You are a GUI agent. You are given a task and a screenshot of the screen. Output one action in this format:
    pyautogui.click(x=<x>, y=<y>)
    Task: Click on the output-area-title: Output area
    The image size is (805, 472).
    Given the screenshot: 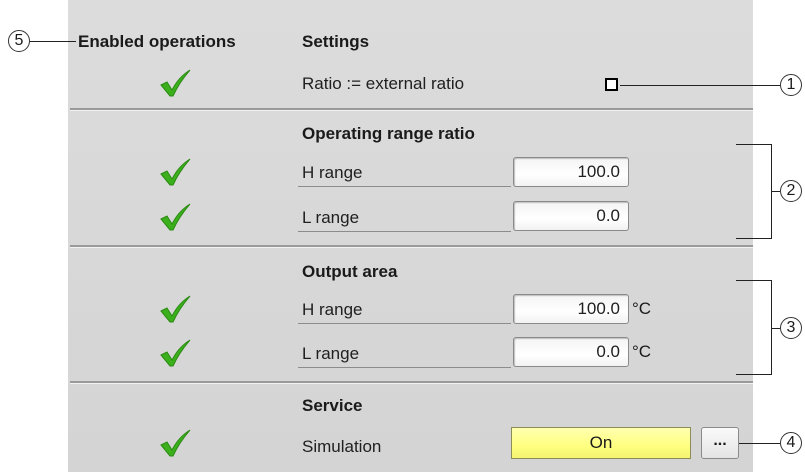 What is the action you would take?
    pyautogui.click(x=350, y=271)
    